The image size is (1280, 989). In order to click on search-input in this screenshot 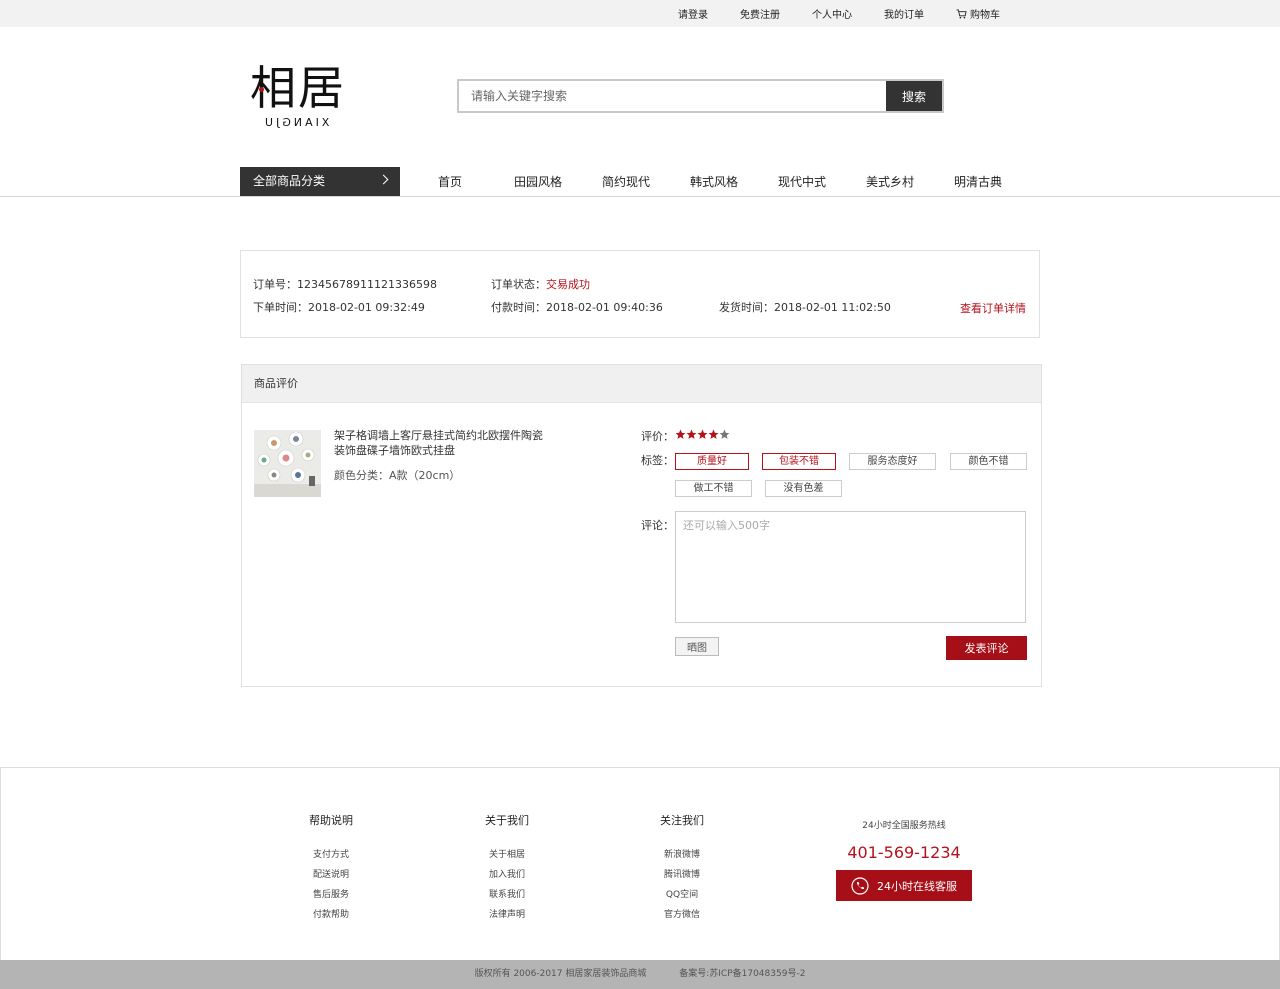, I will do `click(672, 96)`.